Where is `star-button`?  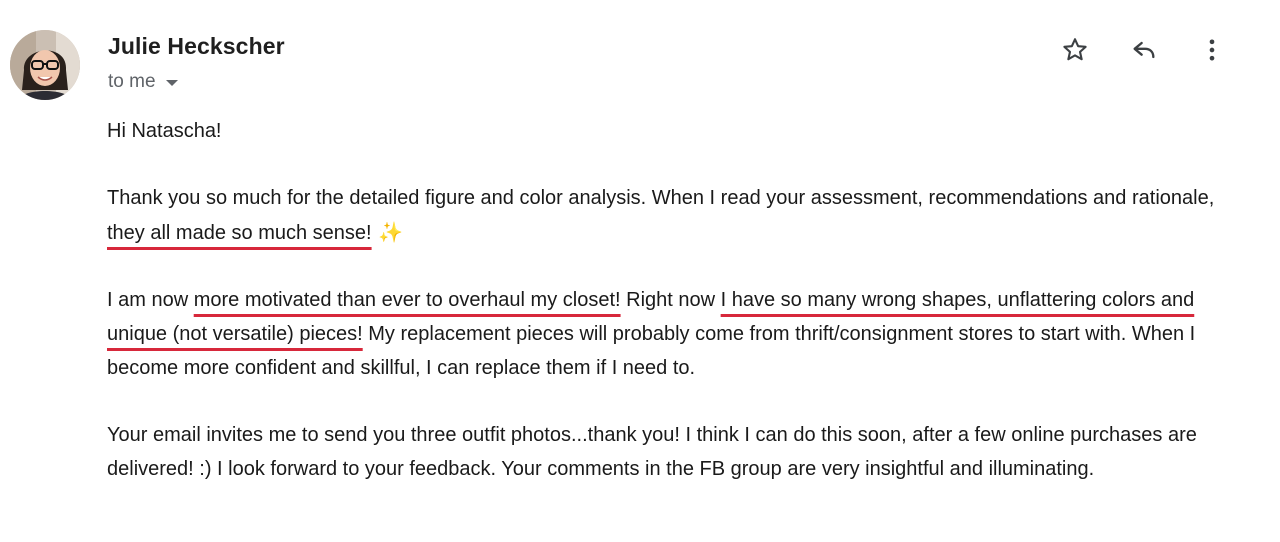
star-button is located at coordinates (1075, 50).